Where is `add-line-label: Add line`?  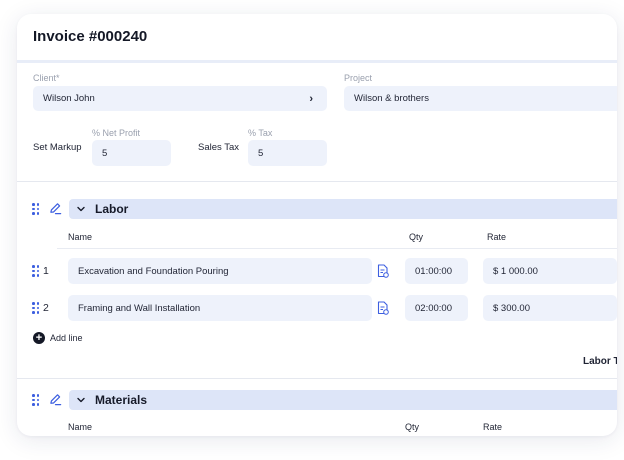 add-line-label: Add line is located at coordinates (66, 338).